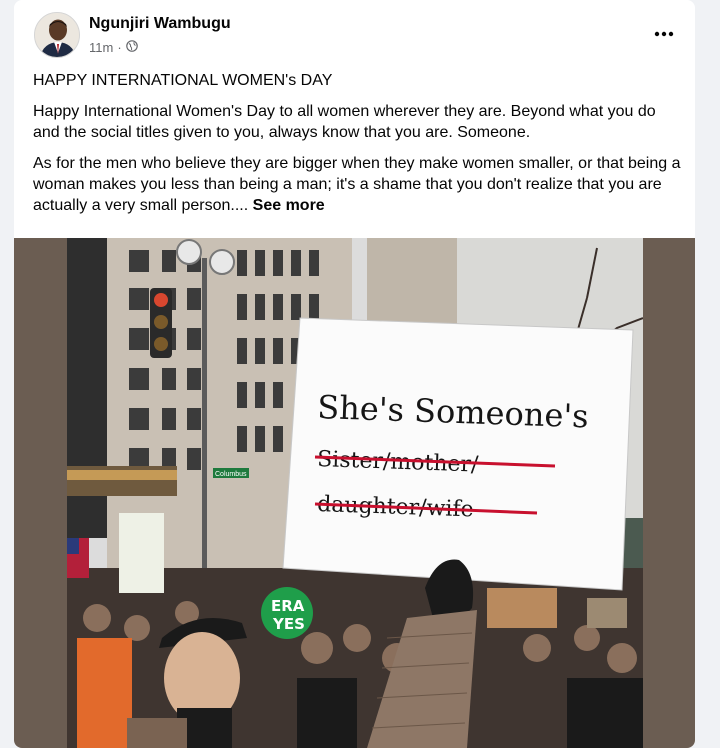 This screenshot has height=748, width=720. What do you see at coordinates (354, 35) in the screenshot?
I see `post-header: Ngunjiri Wambugu 11m ·` at bounding box center [354, 35].